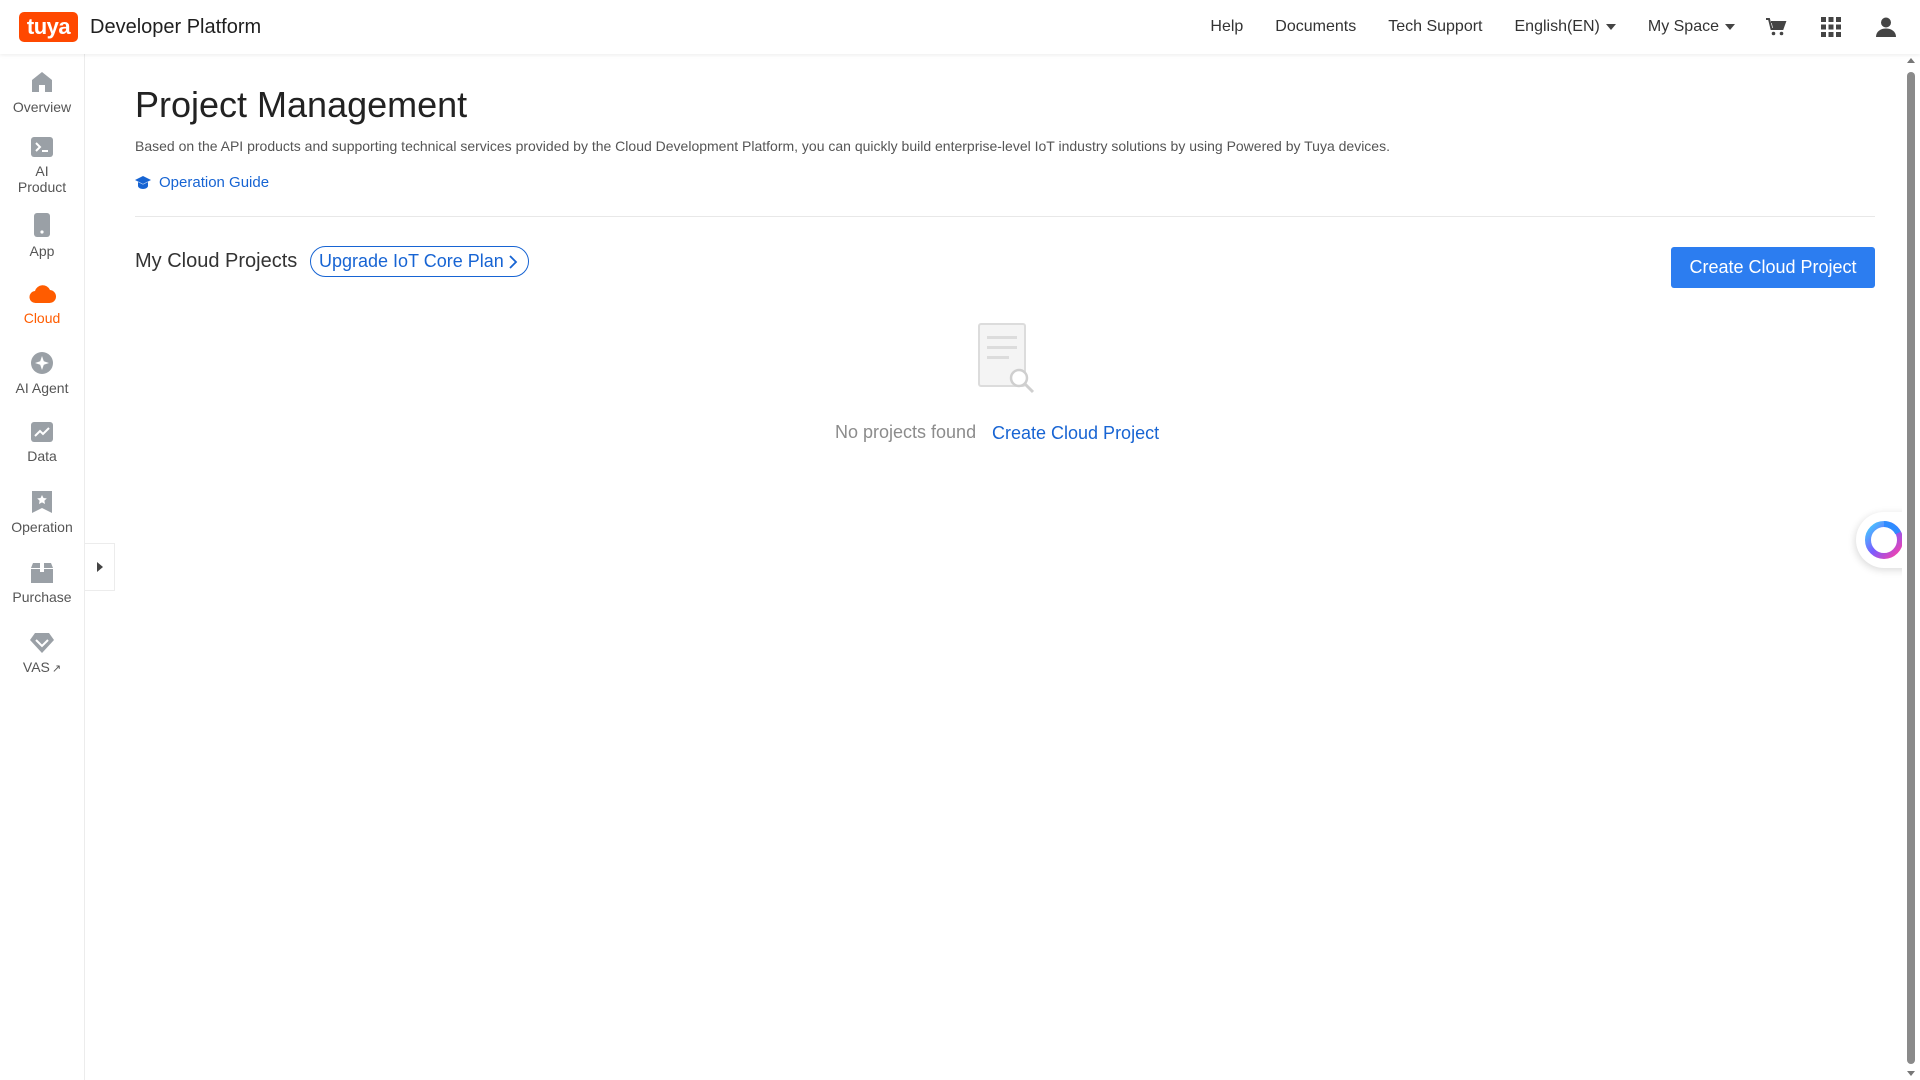 The height and width of the screenshot is (1080, 1920). What do you see at coordinates (301, 104) in the screenshot?
I see `page-title: Project Management` at bounding box center [301, 104].